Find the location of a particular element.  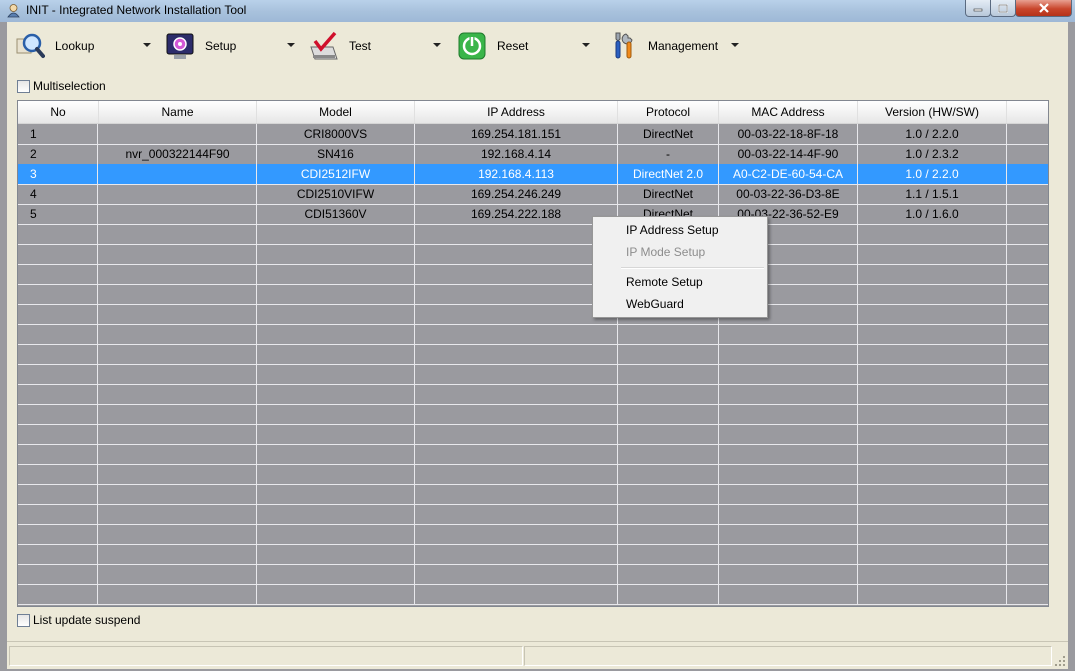

menu-item-ip-address-setup: IP Address Setup is located at coordinates (680, 230).